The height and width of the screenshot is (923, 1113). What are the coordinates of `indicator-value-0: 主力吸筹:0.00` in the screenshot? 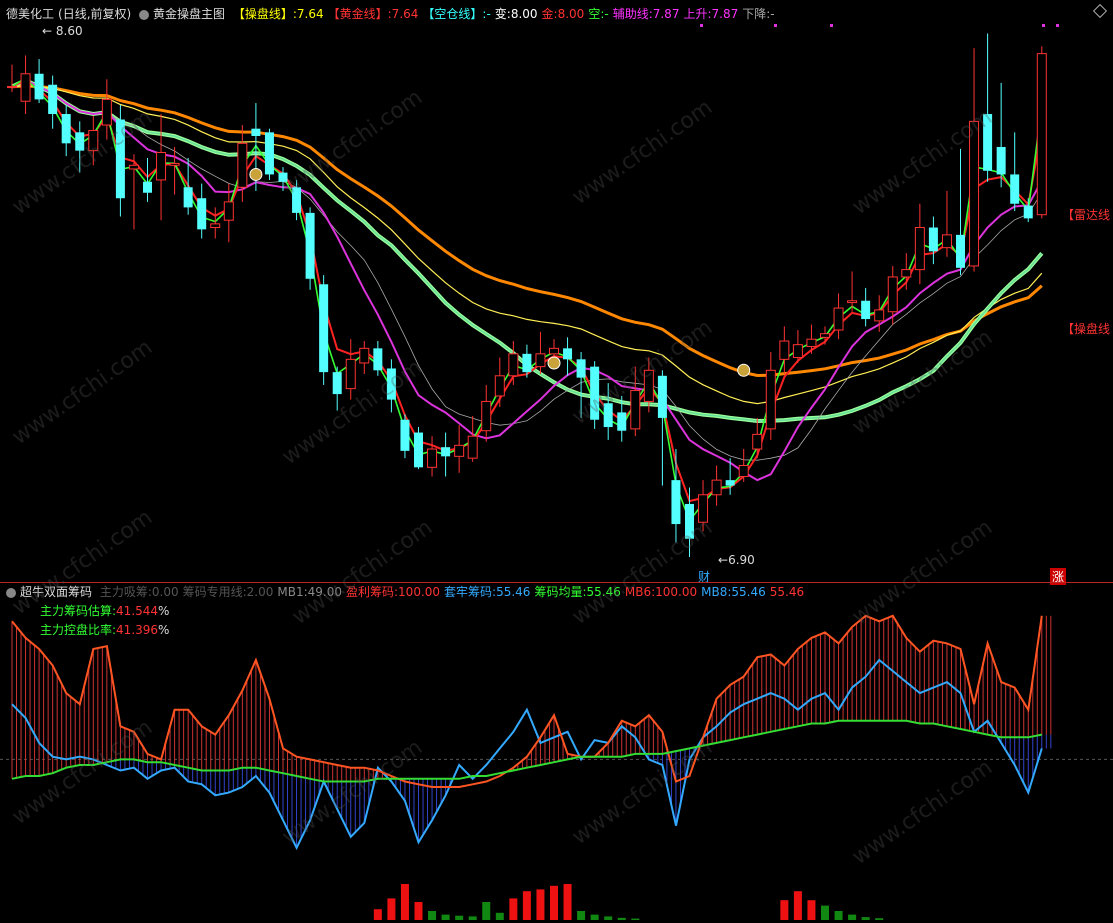 It's located at (139, 592).